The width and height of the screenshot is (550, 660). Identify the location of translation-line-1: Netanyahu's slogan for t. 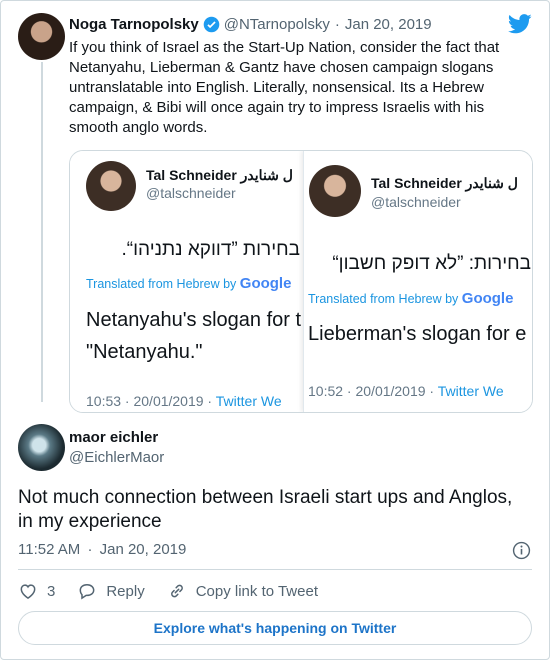
(194, 320).